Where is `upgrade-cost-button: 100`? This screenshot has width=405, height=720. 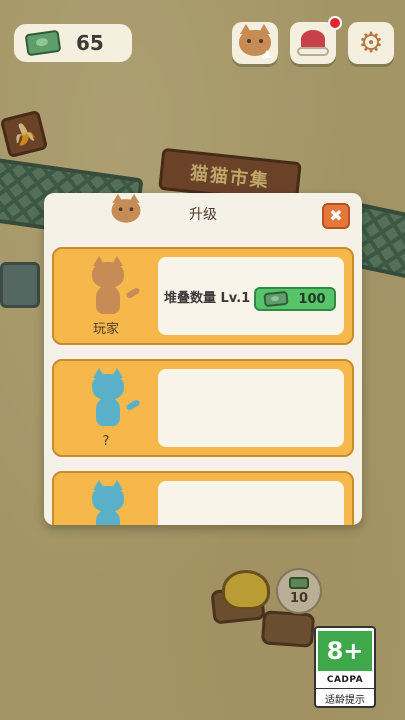 upgrade-cost-button: 100 is located at coordinates (295, 299).